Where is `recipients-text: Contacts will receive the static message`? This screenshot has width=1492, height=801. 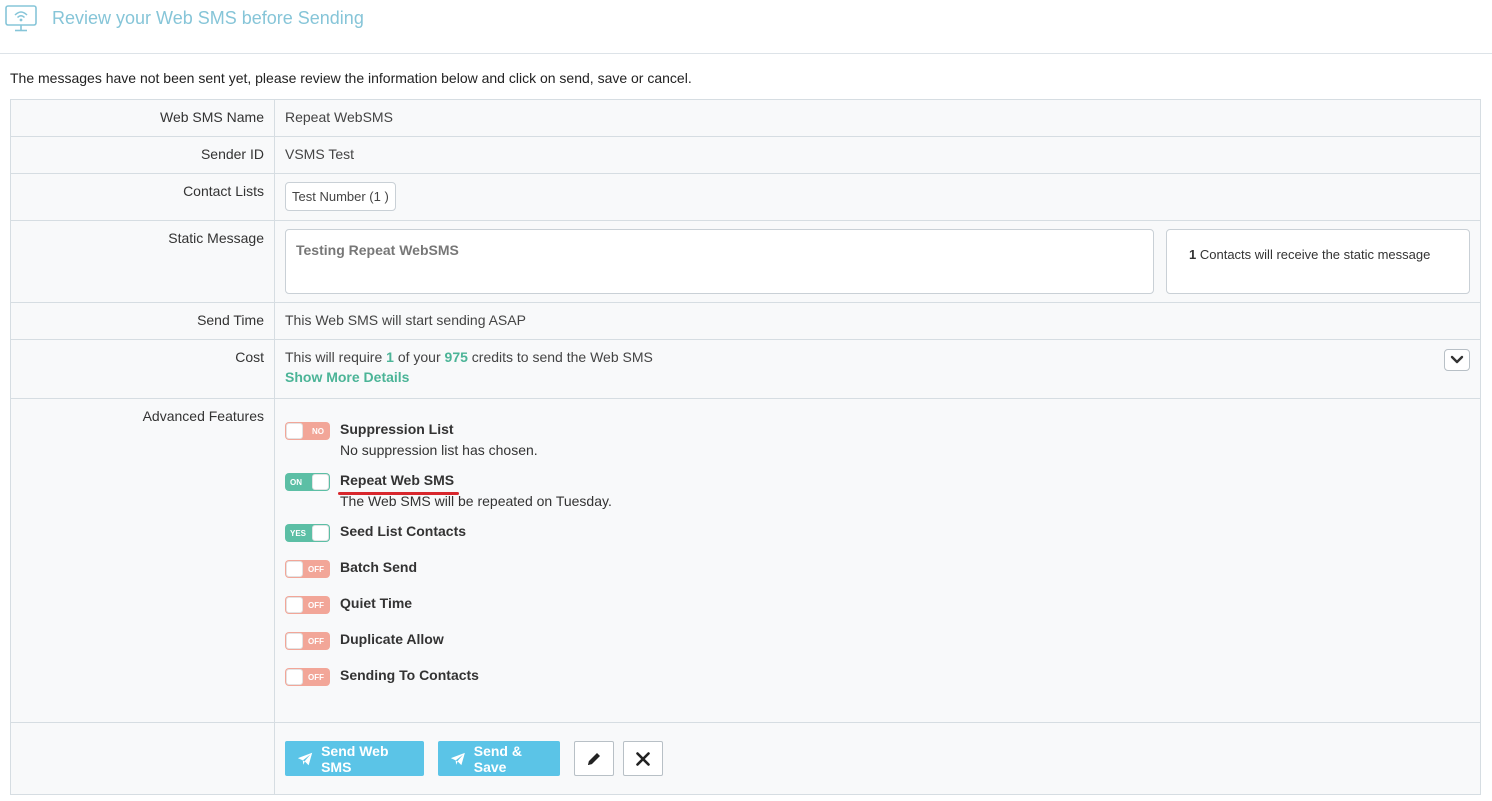
recipients-text: Contacts will receive the static message is located at coordinates (1315, 254).